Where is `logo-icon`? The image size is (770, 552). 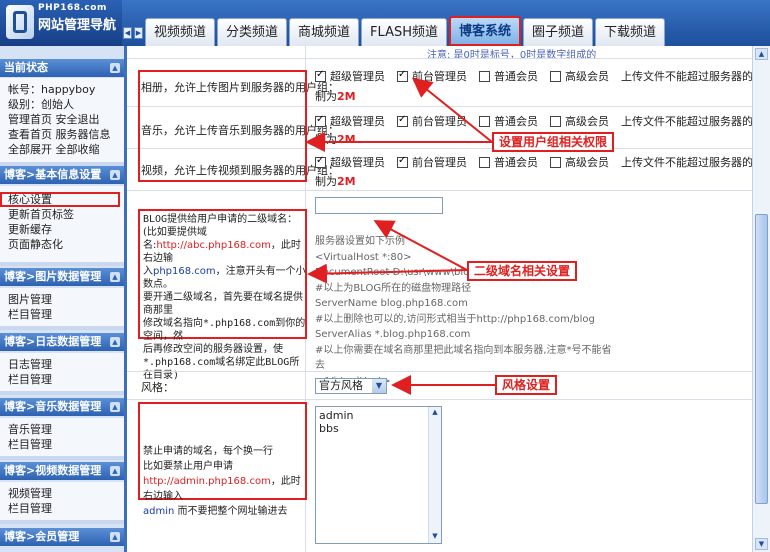
logo-icon is located at coordinates (20, 22).